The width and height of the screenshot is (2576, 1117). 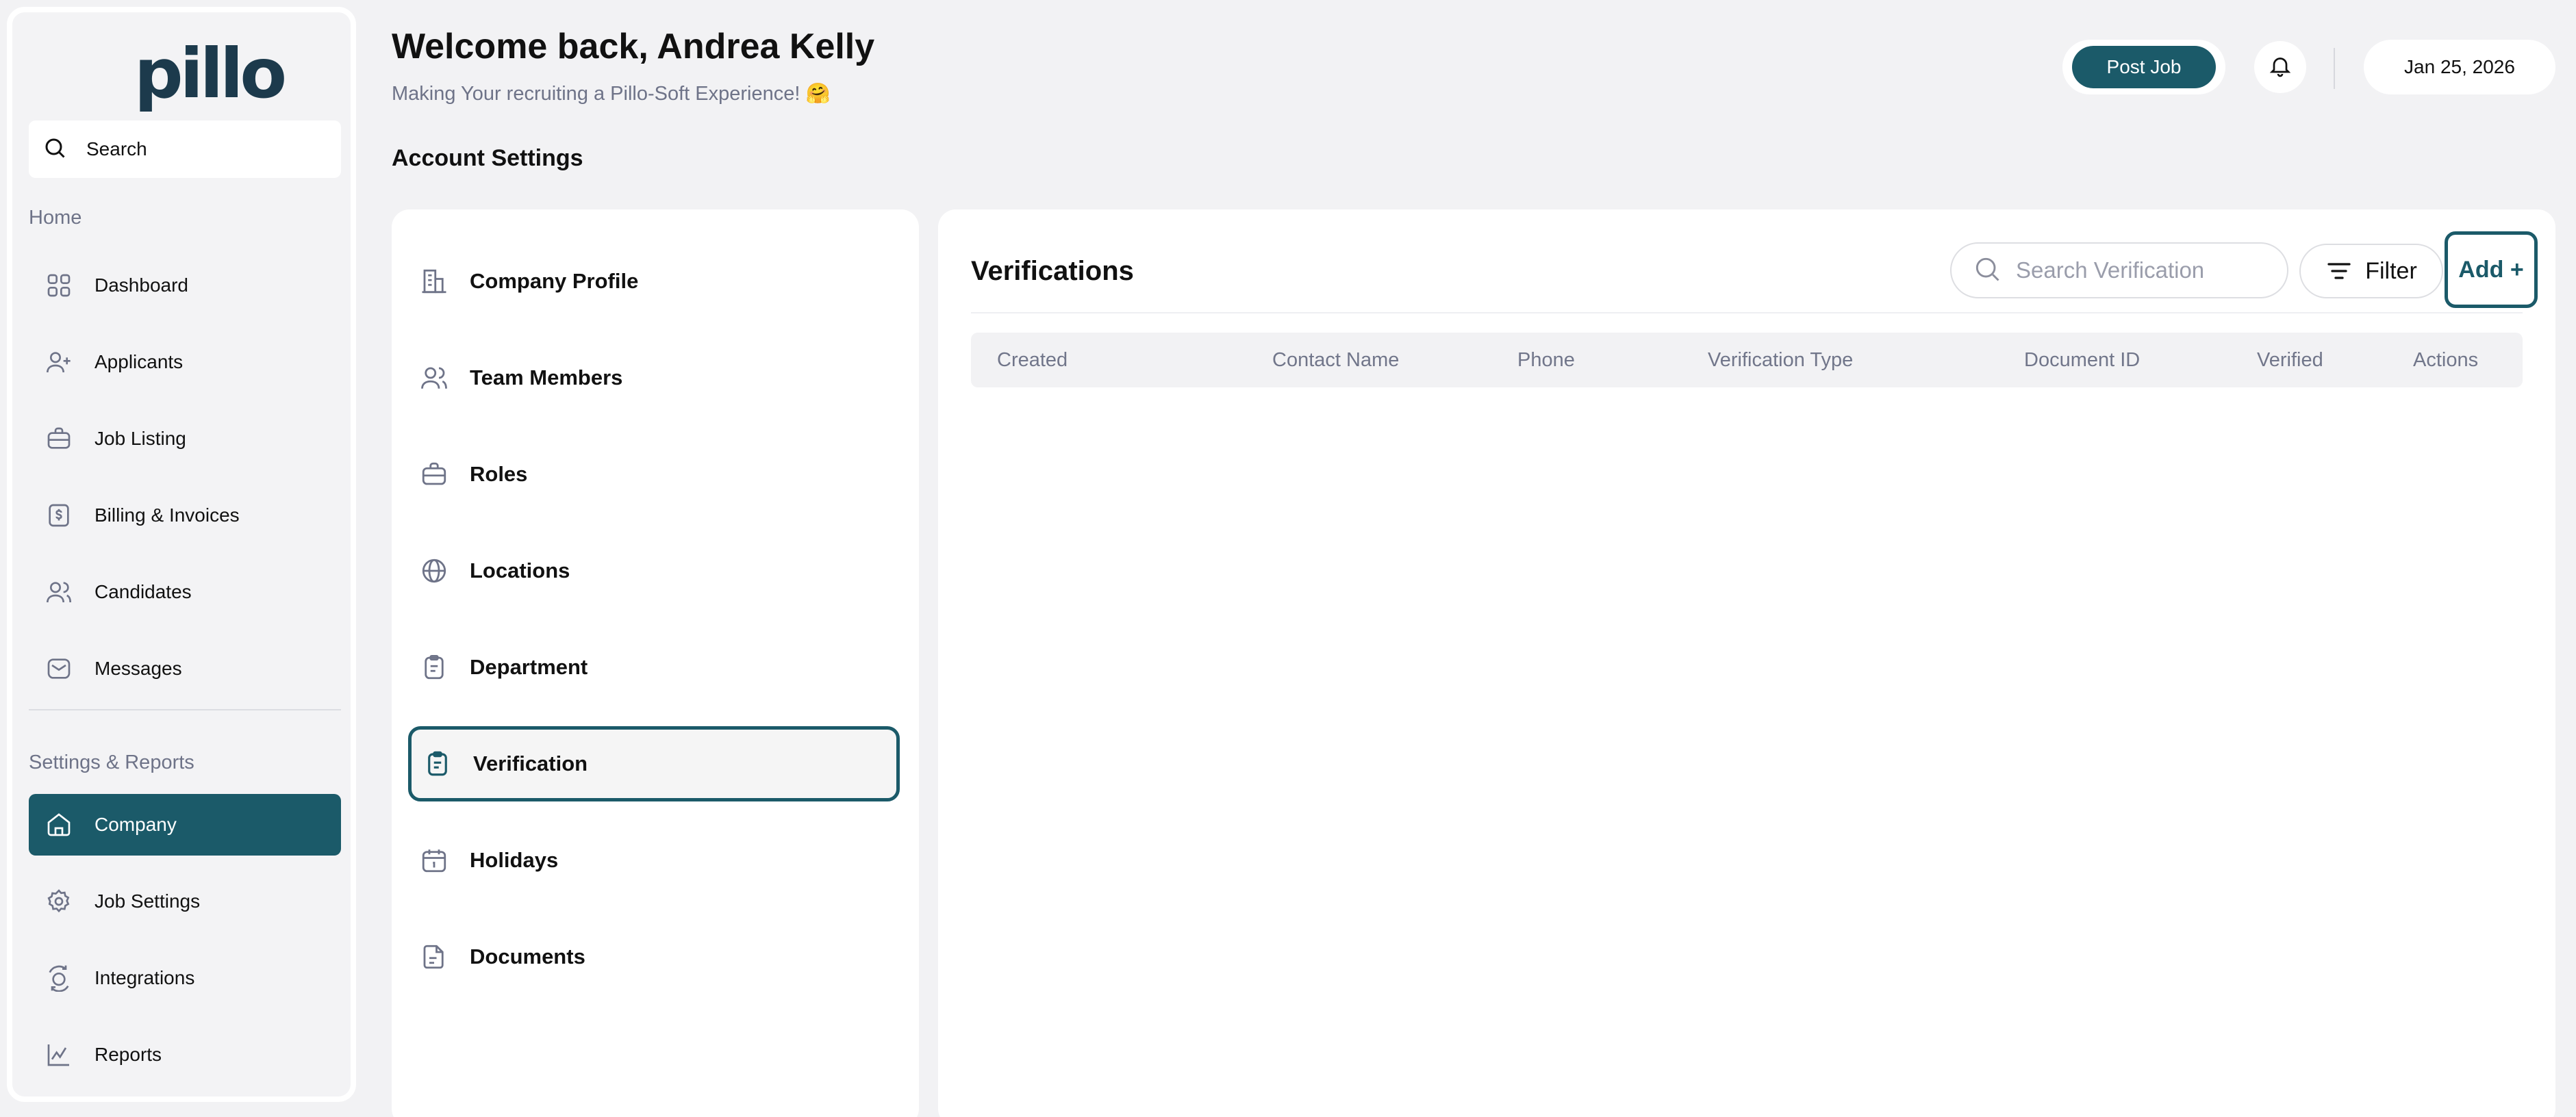 What do you see at coordinates (59, 825) in the screenshot?
I see `home-icon` at bounding box center [59, 825].